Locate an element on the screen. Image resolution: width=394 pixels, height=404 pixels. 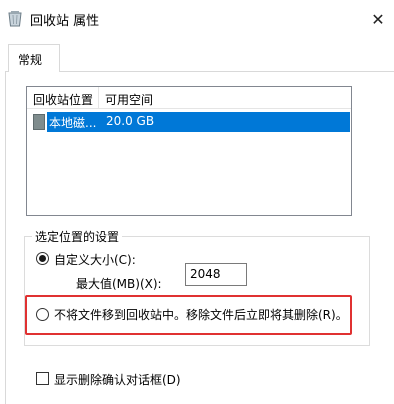
column-header-location: 回收站位置 is located at coordinates (63, 99).